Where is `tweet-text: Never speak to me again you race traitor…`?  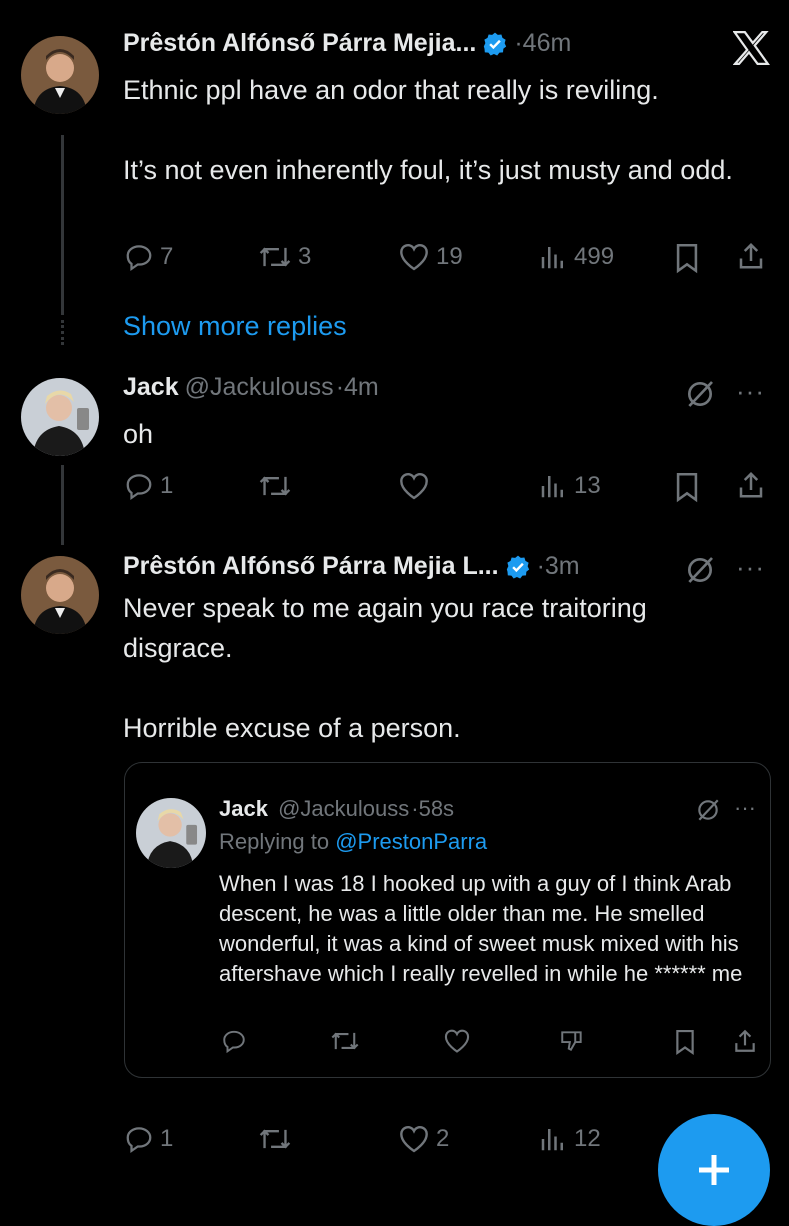 tweet-text: Never speak to me again you race traitor… is located at coordinates (385, 668).